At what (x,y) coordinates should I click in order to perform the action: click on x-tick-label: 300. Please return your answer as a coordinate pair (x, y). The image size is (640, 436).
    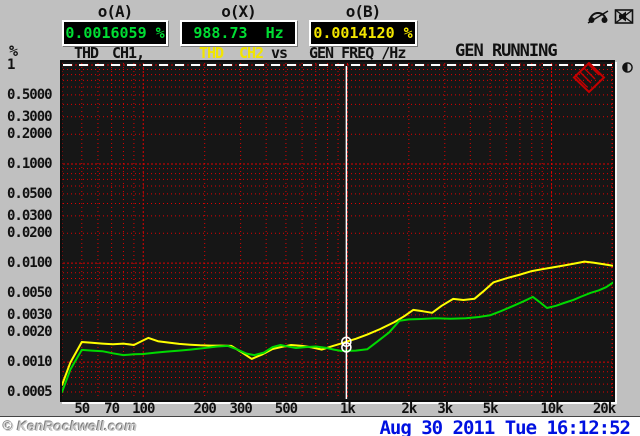
    Looking at the image, I should click on (240, 409).